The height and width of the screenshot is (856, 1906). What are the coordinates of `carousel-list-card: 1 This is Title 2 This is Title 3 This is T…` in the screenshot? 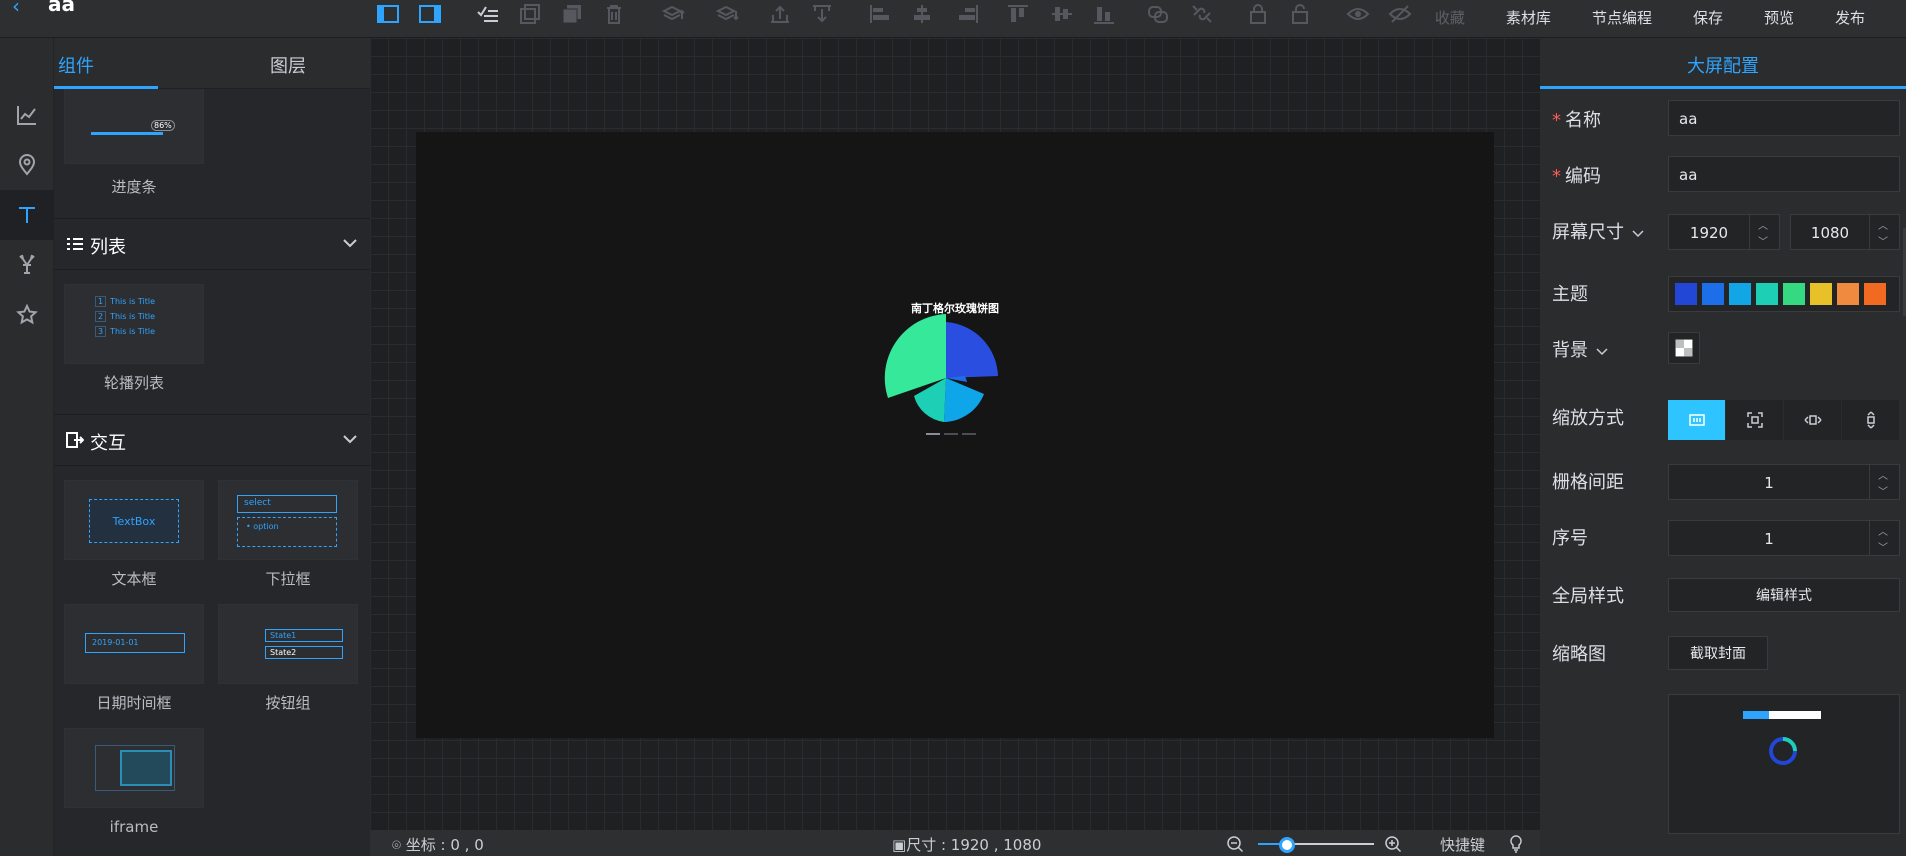 It's located at (134, 324).